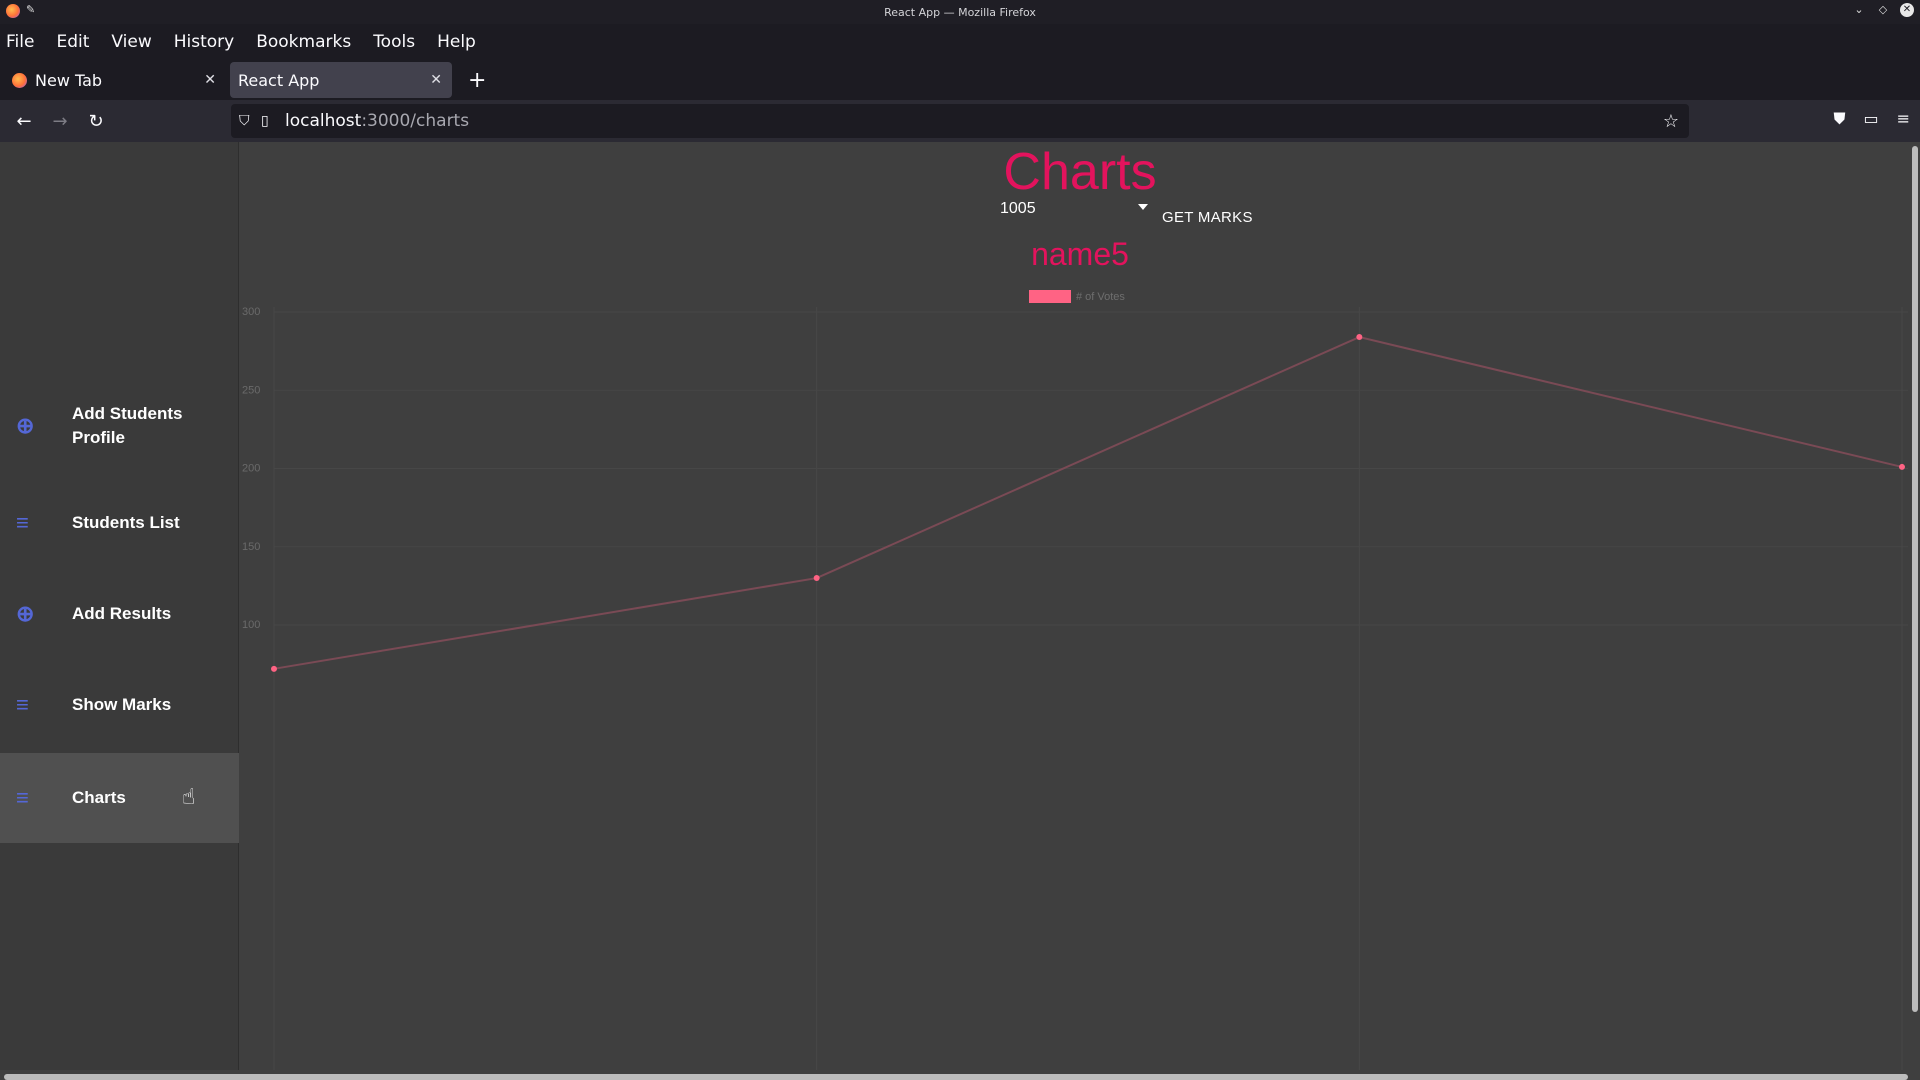  What do you see at coordinates (303, 42) in the screenshot?
I see `menu-bookmarks: Bookmarks` at bounding box center [303, 42].